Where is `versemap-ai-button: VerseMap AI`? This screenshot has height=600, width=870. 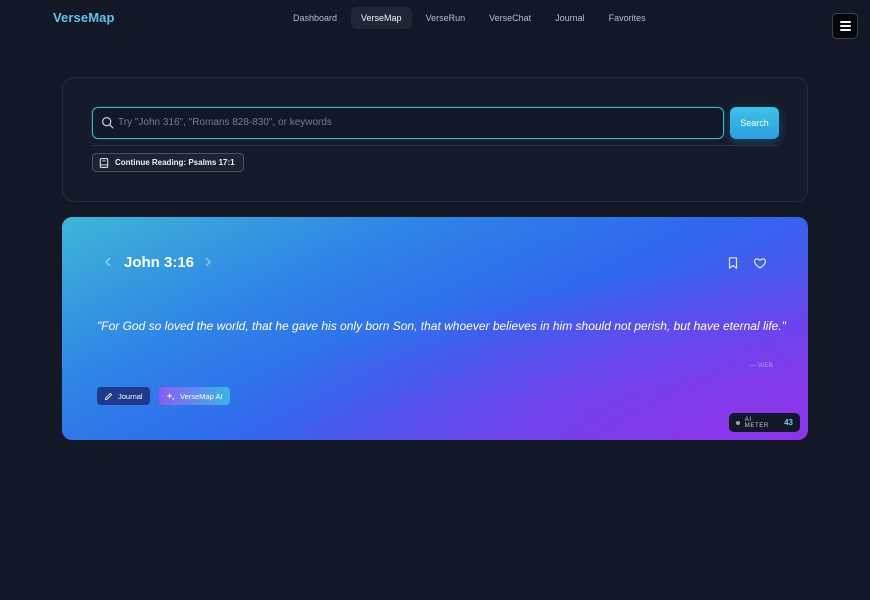 versemap-ai-button: VerseMap AI is located at coordinates (194, 396).